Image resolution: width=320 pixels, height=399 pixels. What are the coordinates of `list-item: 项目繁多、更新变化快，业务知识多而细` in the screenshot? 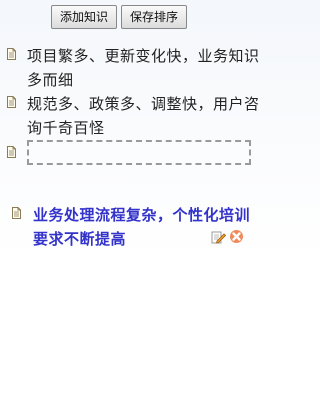 It's located at (147, 68).